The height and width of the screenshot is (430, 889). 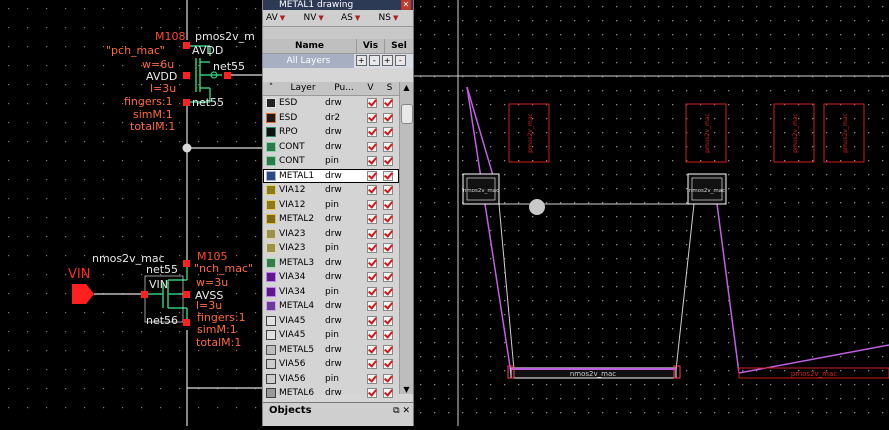 What do you see at coordinates (331, 205) in the screenshot?
I see `layer-row: VIA12 pin` at bounding box center [331, 205].